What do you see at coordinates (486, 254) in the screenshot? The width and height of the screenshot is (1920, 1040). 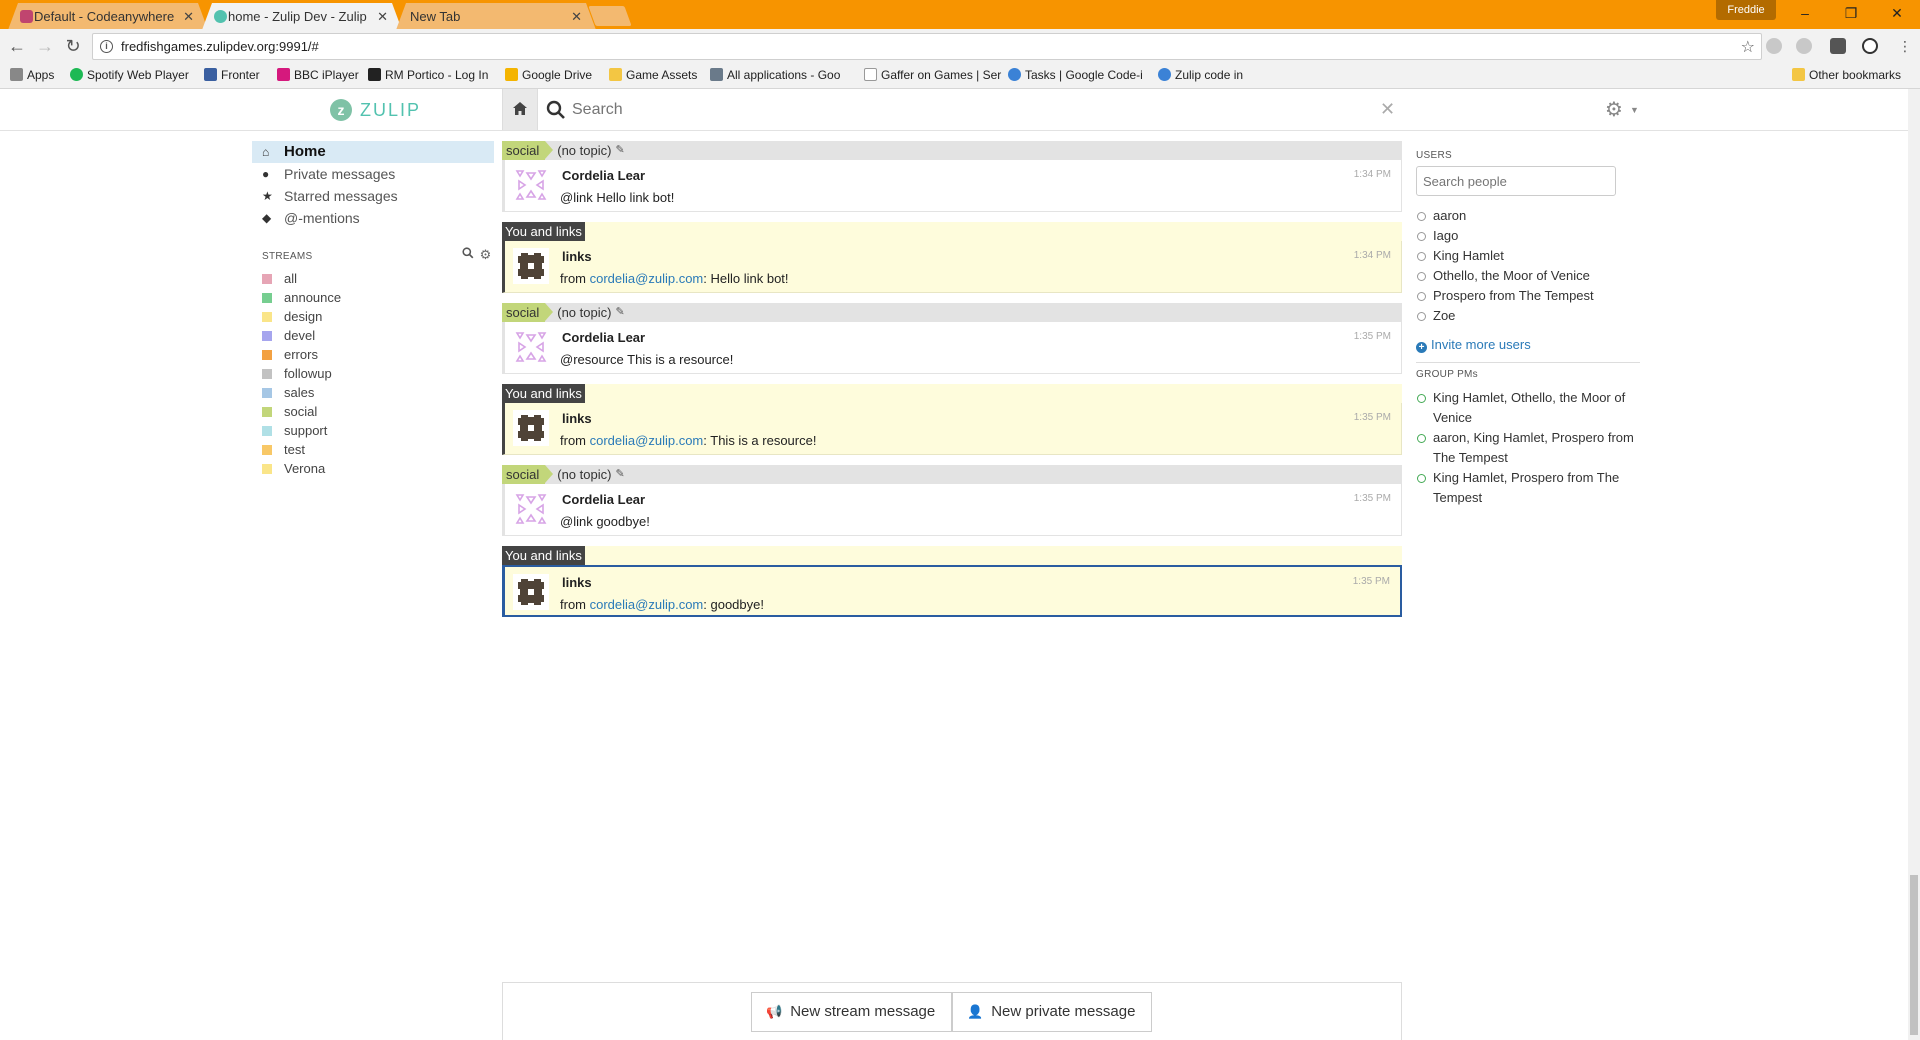 I see `stream-settings-gear-icon: ⚙` at bounding box center [486, 254].